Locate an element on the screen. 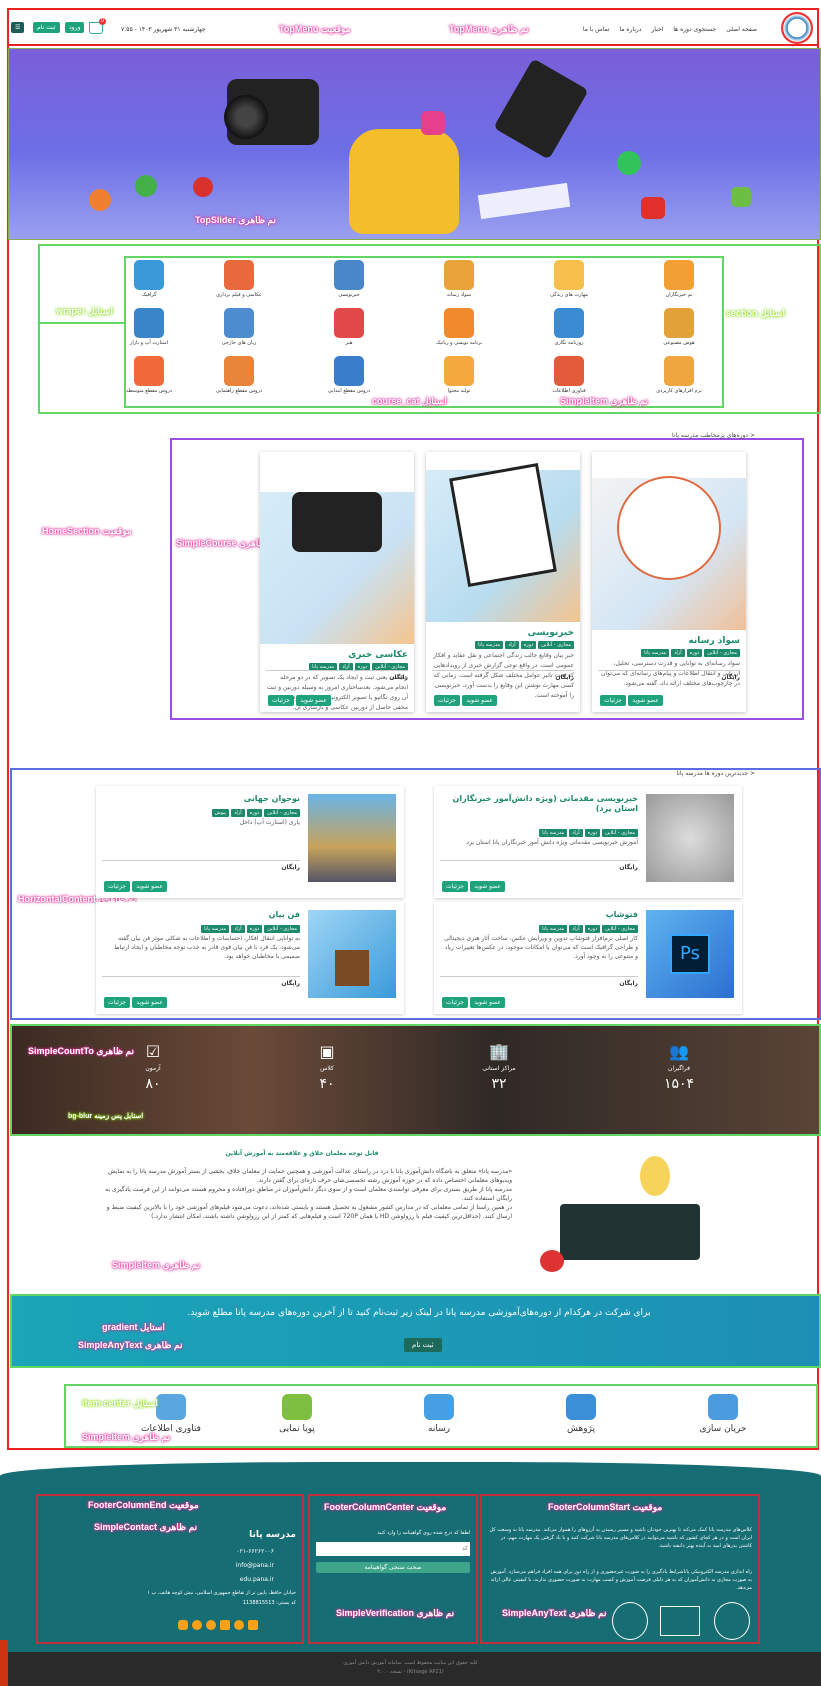 Image resolution: width=821 pixels, height=1686 pixels. news-writing-icon is located at coordinates (349, 275).